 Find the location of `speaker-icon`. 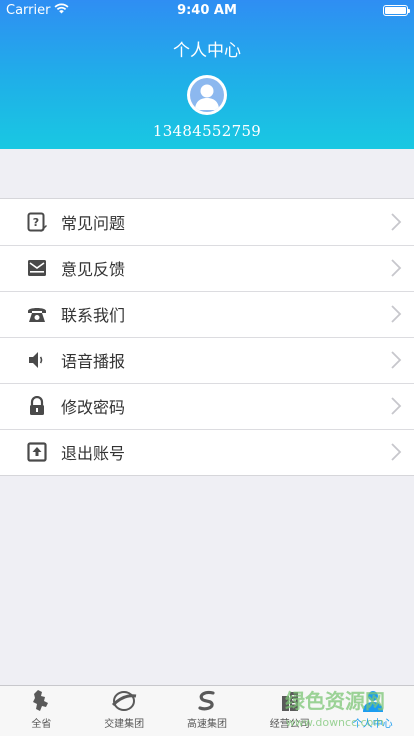

speaker-icon is located at coordinates (37, 360).